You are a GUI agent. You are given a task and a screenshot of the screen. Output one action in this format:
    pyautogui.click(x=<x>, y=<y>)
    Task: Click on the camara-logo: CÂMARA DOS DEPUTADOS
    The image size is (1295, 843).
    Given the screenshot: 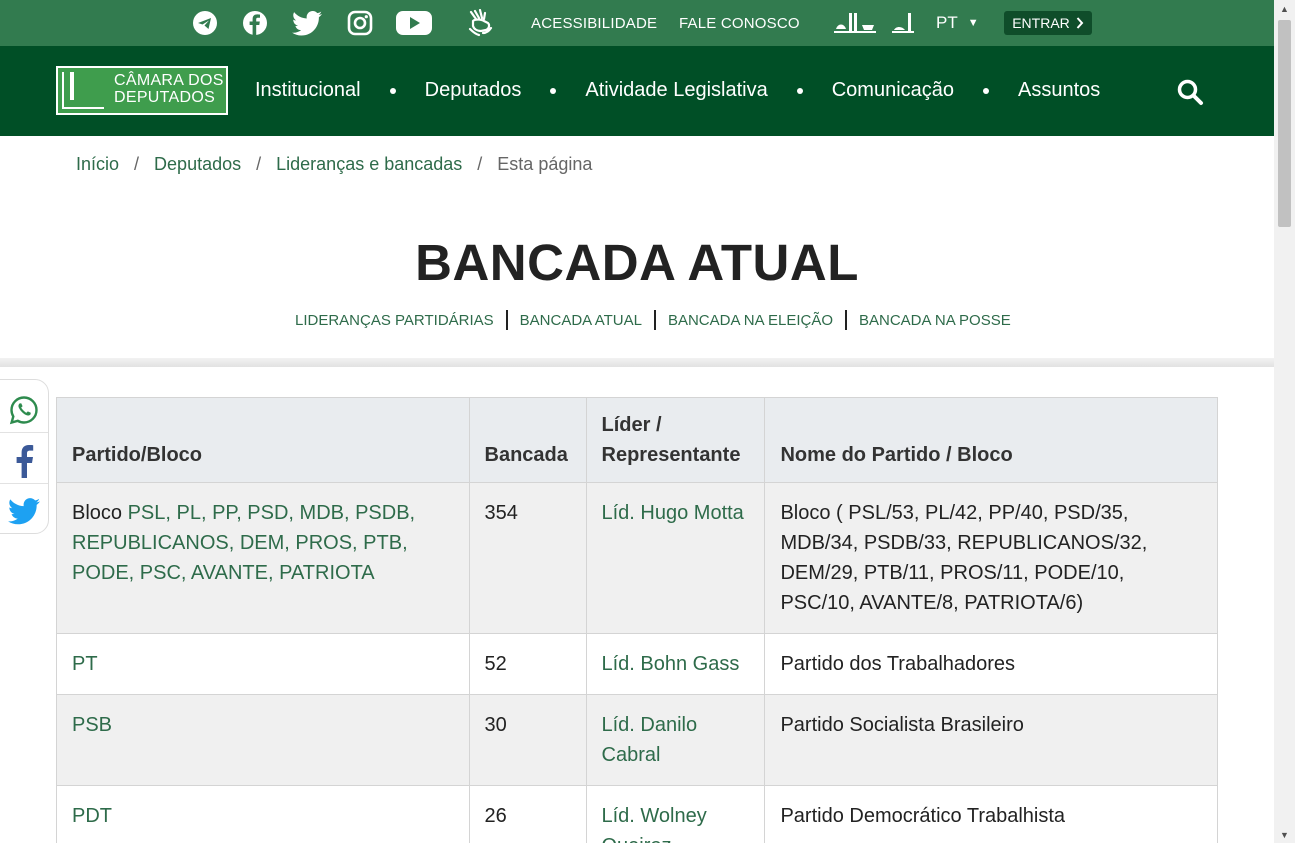 What is the action you would take?
    pyautogui.click(x=142, y=90)
    